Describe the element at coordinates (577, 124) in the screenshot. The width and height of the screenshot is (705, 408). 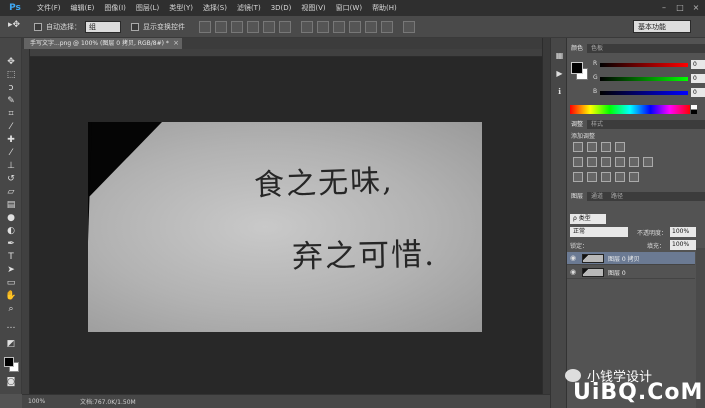
I see `tab-adjustments: 调整` at that location.